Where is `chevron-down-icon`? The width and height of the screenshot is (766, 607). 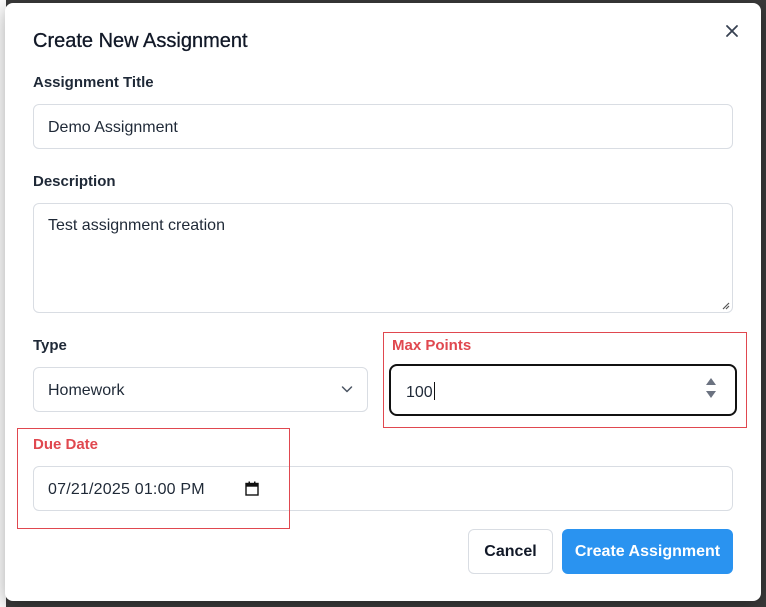 chevron-down-icon is located at coordinates (347, 389).